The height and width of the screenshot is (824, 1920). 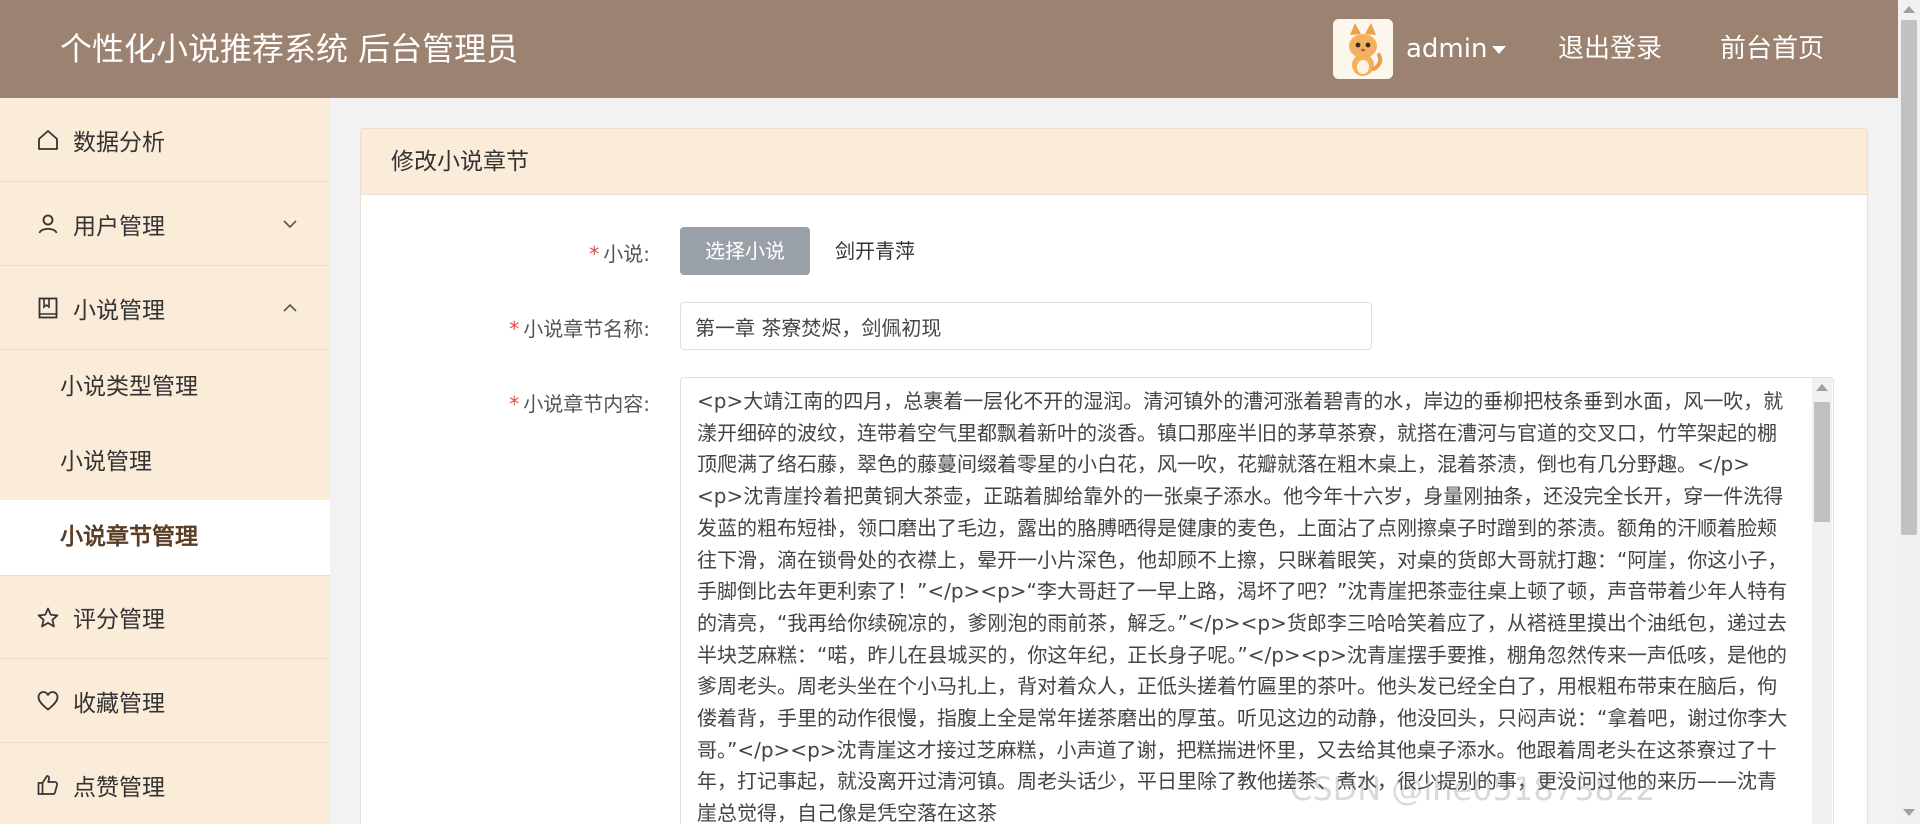 I want to click on sidebar-item-analytics: 数据分析, so click(x=165, y=140).